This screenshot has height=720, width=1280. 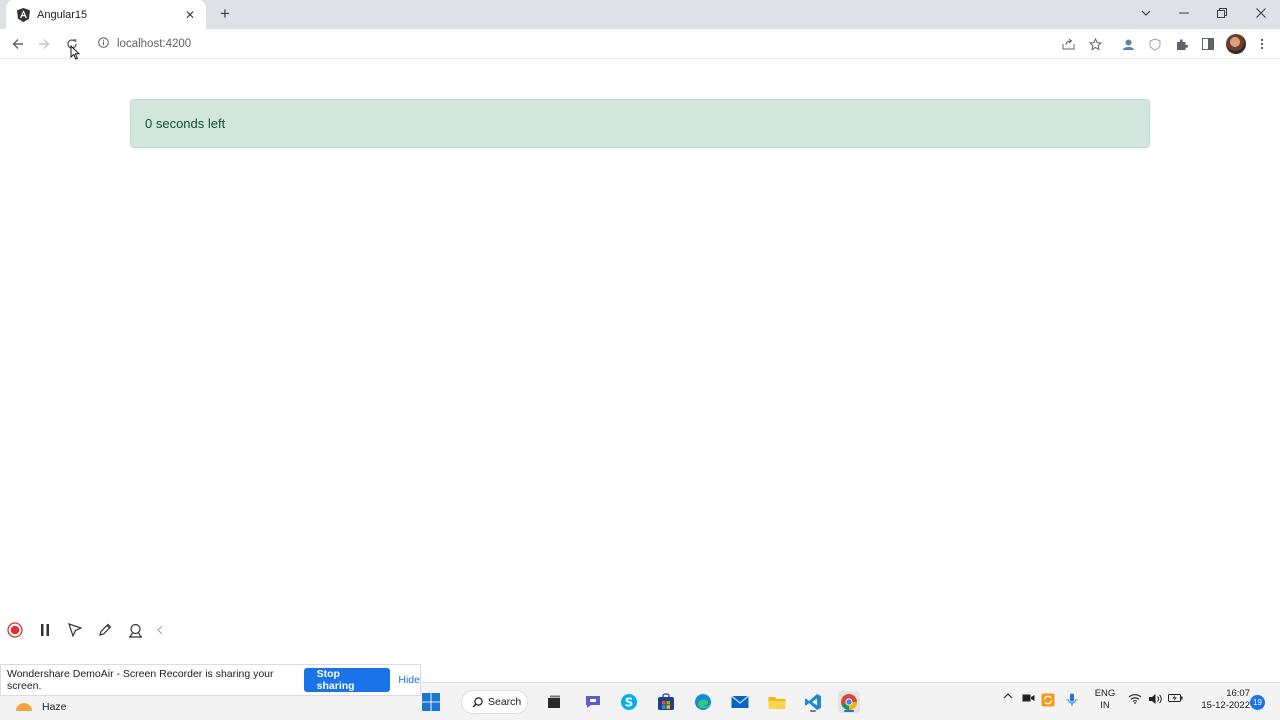 What do you see at coordinates (1146, 13) in the screenshot?
I see `tab-search-icon` at bounding box center [1146, 13].